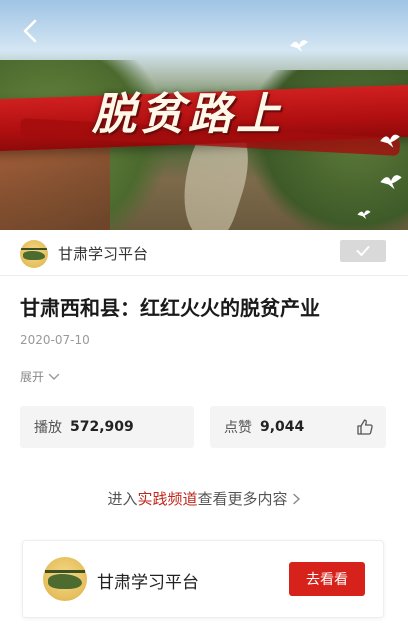  I want to click on practice-channel-link: 进入实践频道查看更多内容, so click(204, 498).